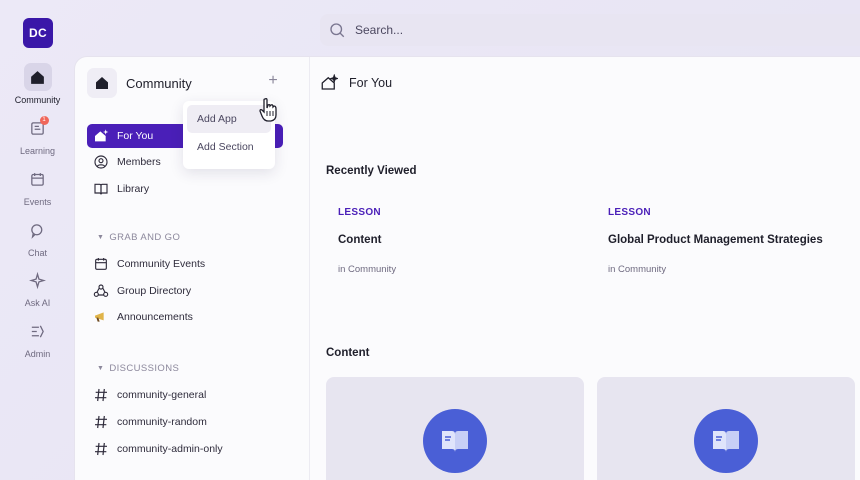  I want to click on rail-item-label: Community, so click(37, 100).